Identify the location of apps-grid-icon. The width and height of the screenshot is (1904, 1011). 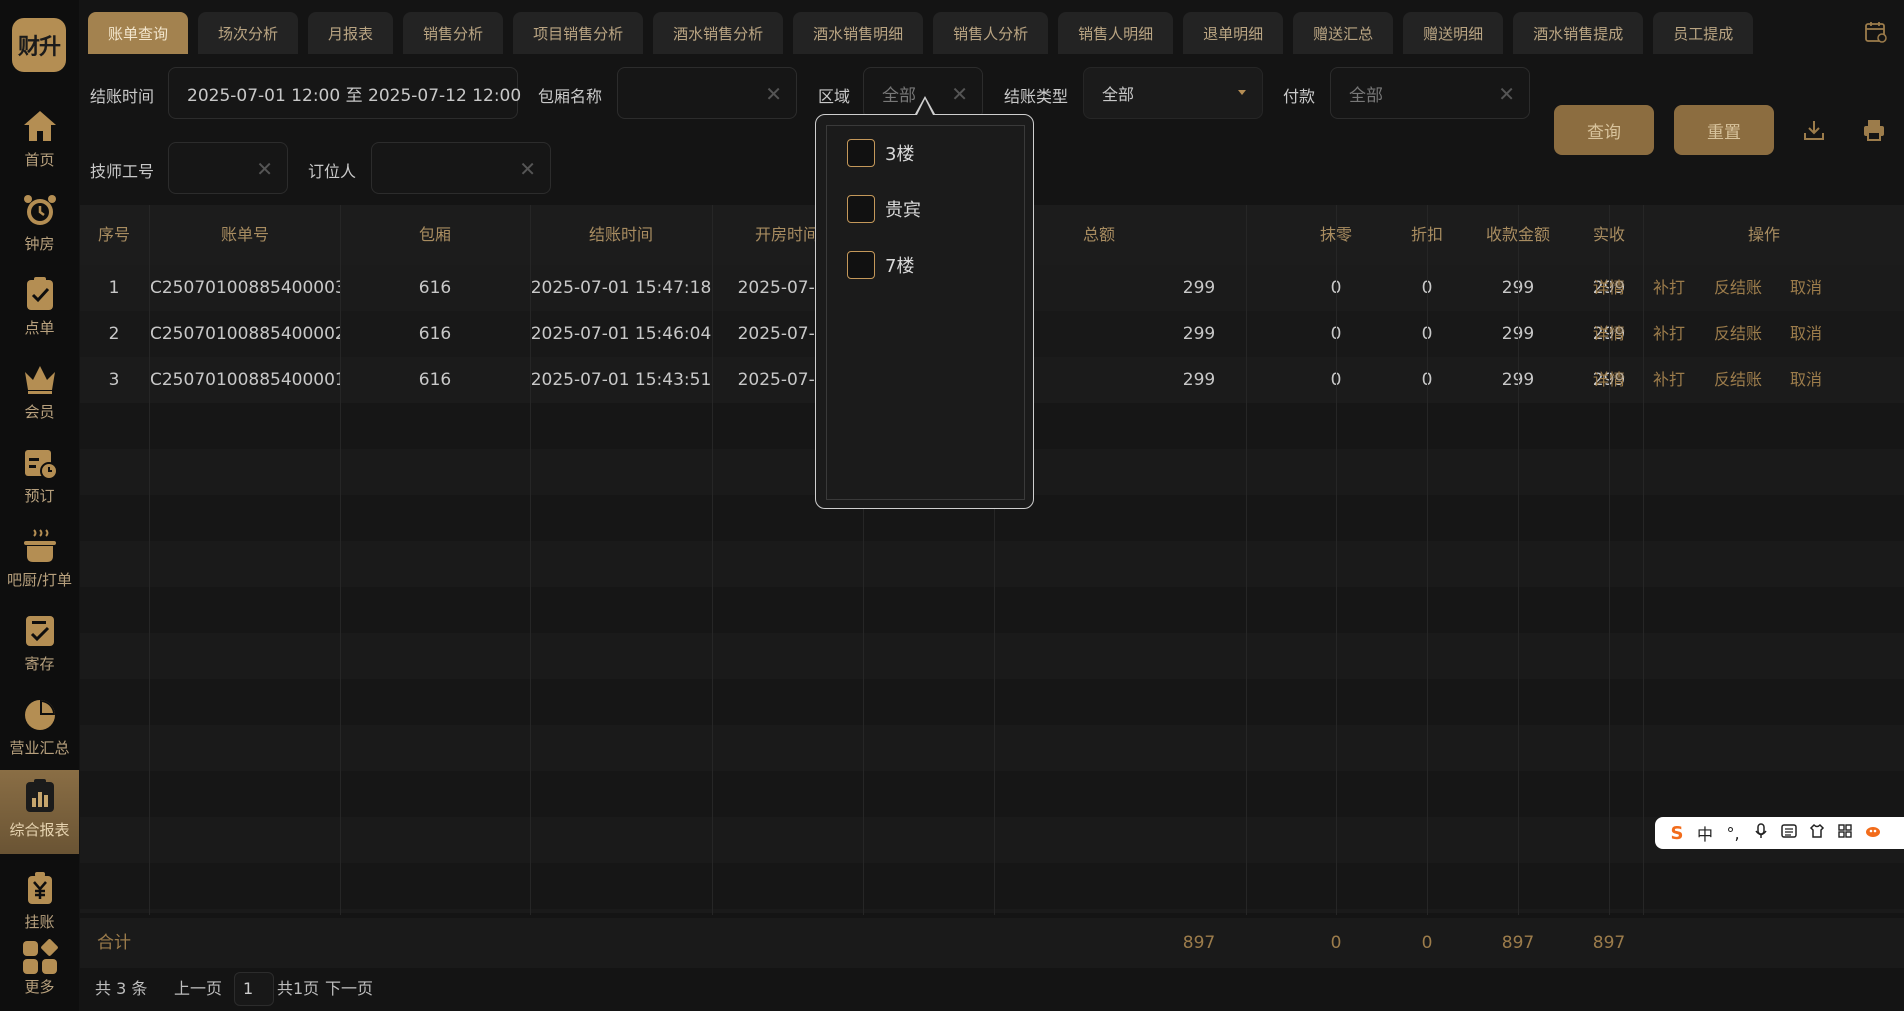
(1845, 833).